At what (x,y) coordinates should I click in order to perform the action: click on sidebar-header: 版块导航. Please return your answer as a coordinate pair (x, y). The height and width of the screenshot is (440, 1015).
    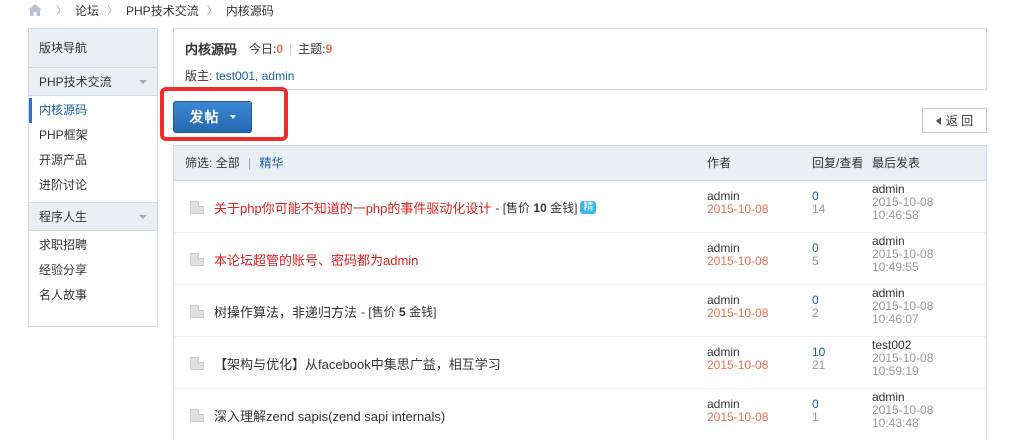
    Looking at the image, I should click on (93, 48).